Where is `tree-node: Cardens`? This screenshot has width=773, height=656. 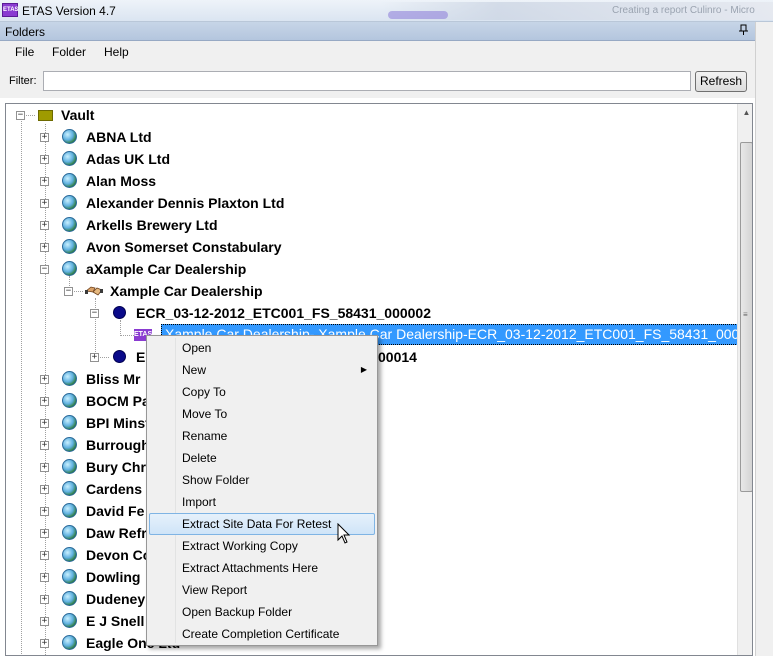 tree-node: Cardens is located at coordinates (114, 489).